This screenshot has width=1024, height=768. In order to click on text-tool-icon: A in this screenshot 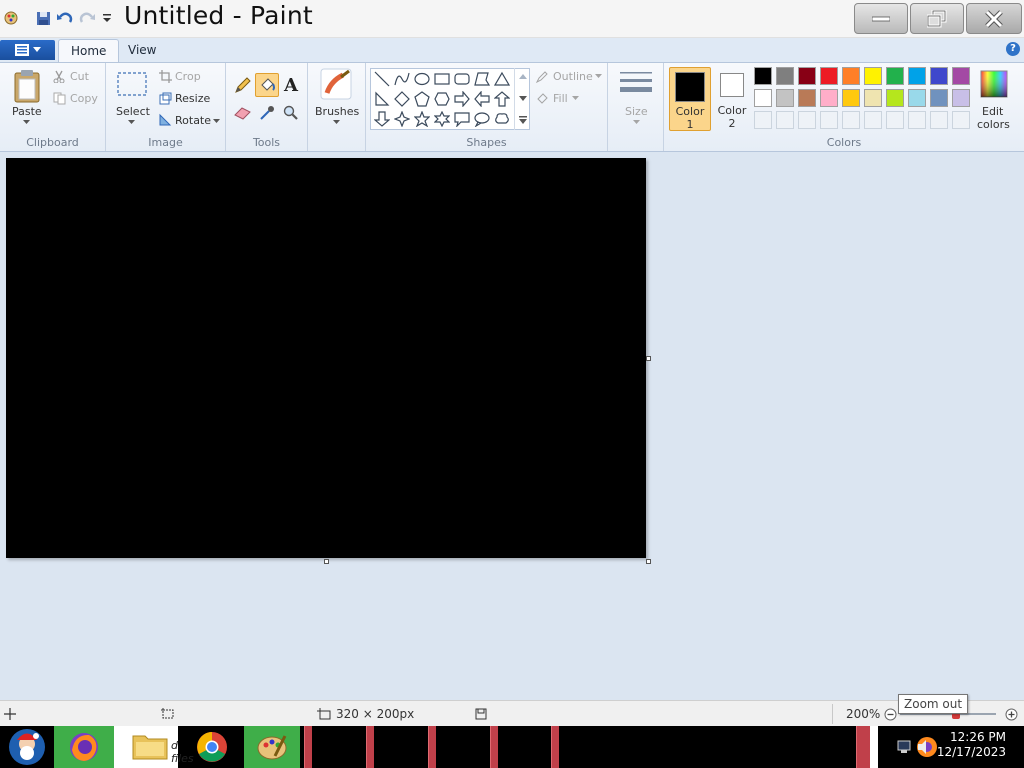, I will do `click(291, 85)`.